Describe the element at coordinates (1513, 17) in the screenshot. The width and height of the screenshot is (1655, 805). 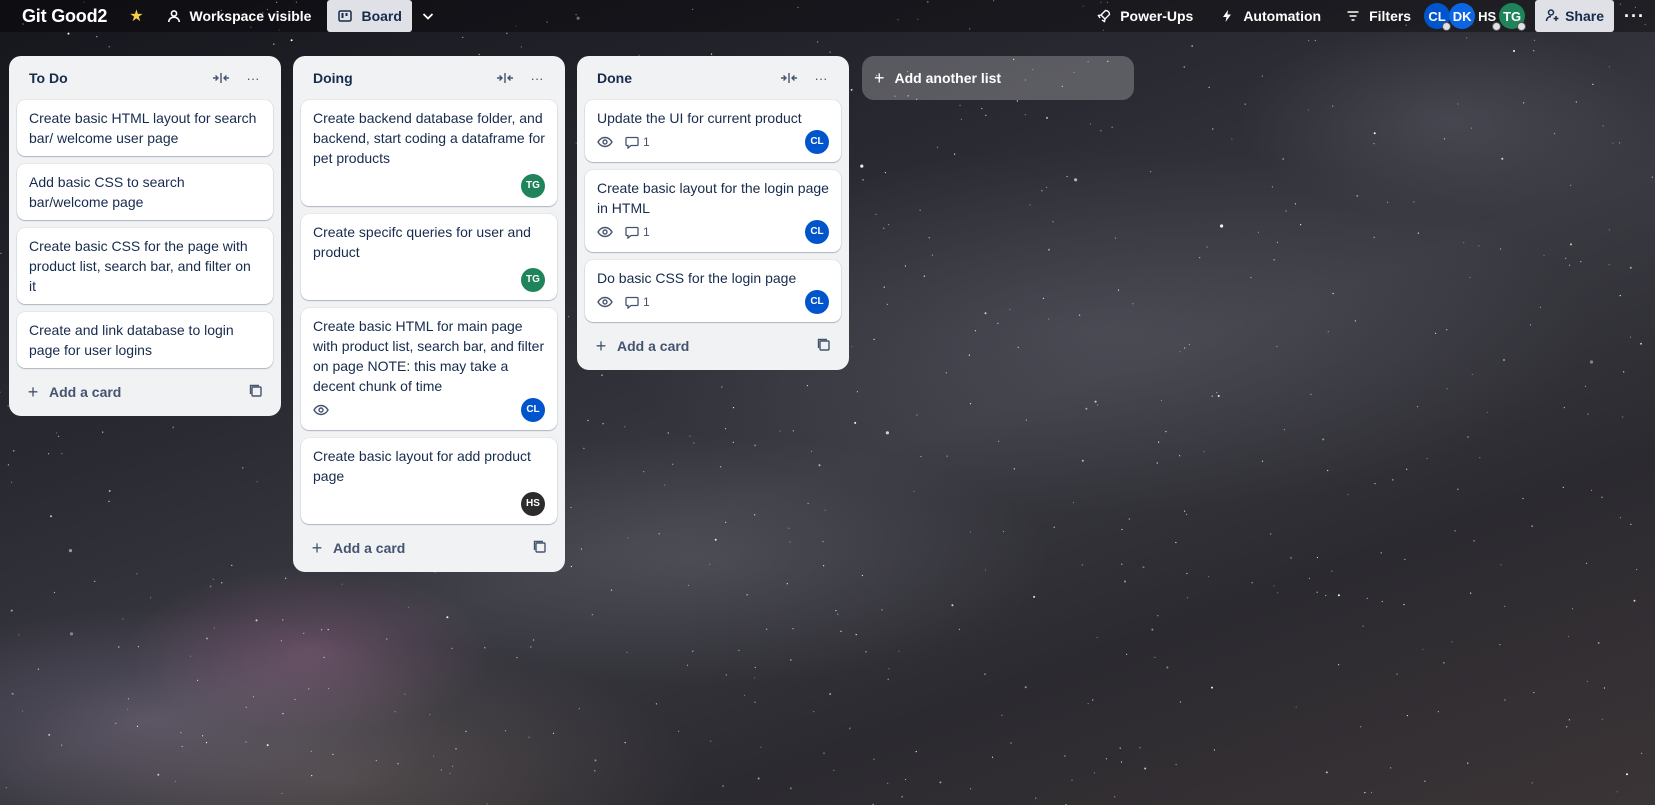
I see `member-avatar: TG` at that location.